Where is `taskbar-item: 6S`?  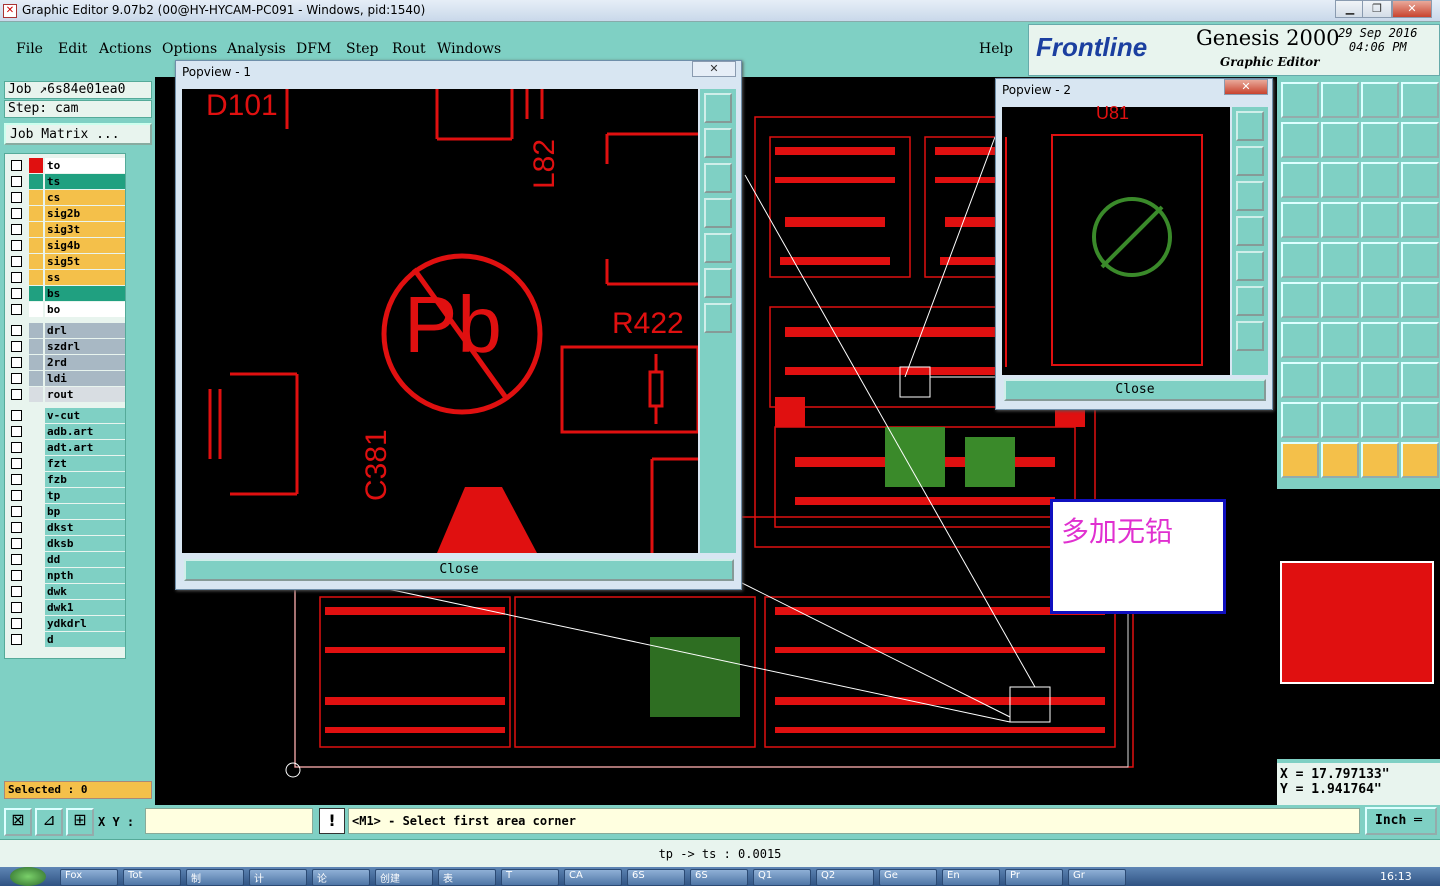 taskbar-item: 6S is located at coordinates (719, 877).